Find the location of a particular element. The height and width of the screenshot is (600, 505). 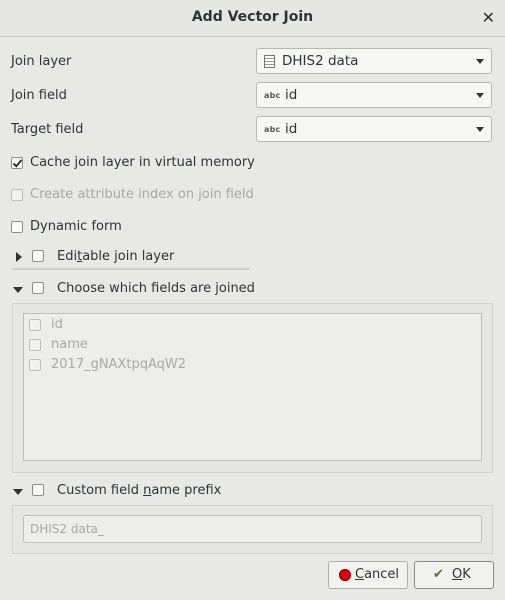

join-field-value: id is located at coordinates (291, 95).